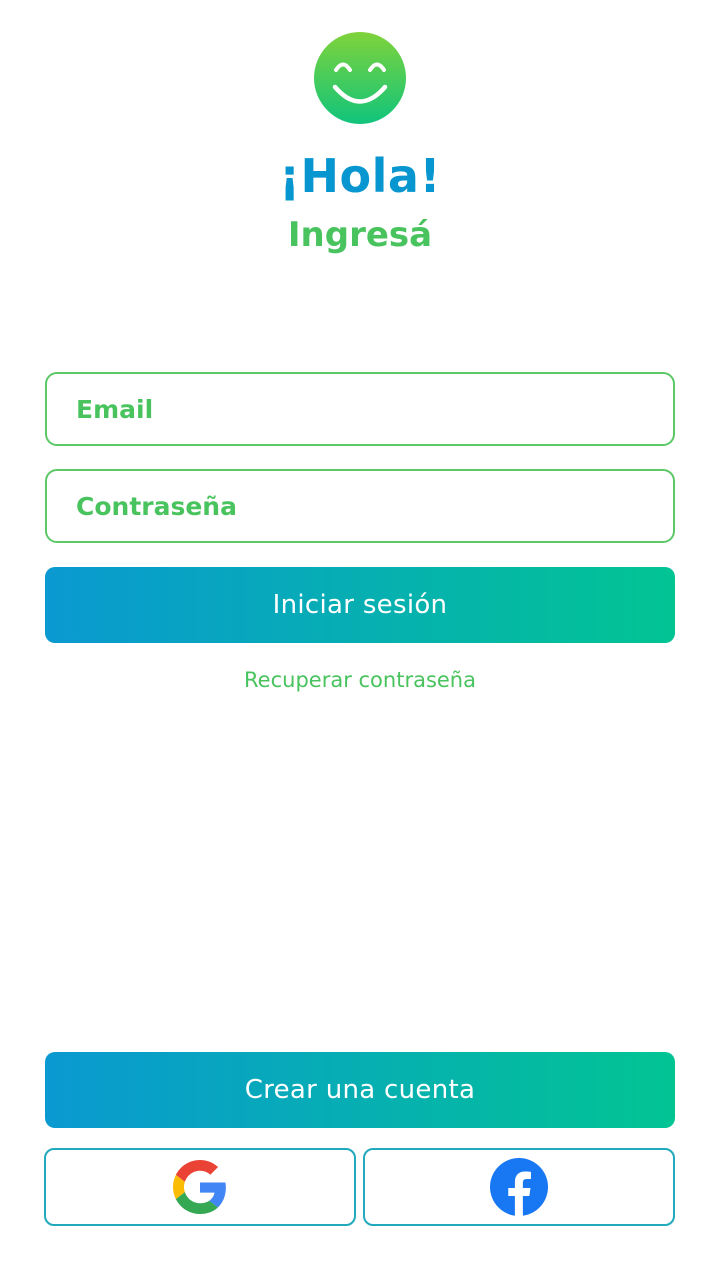  I want to click on password-input, so click(360, 506).